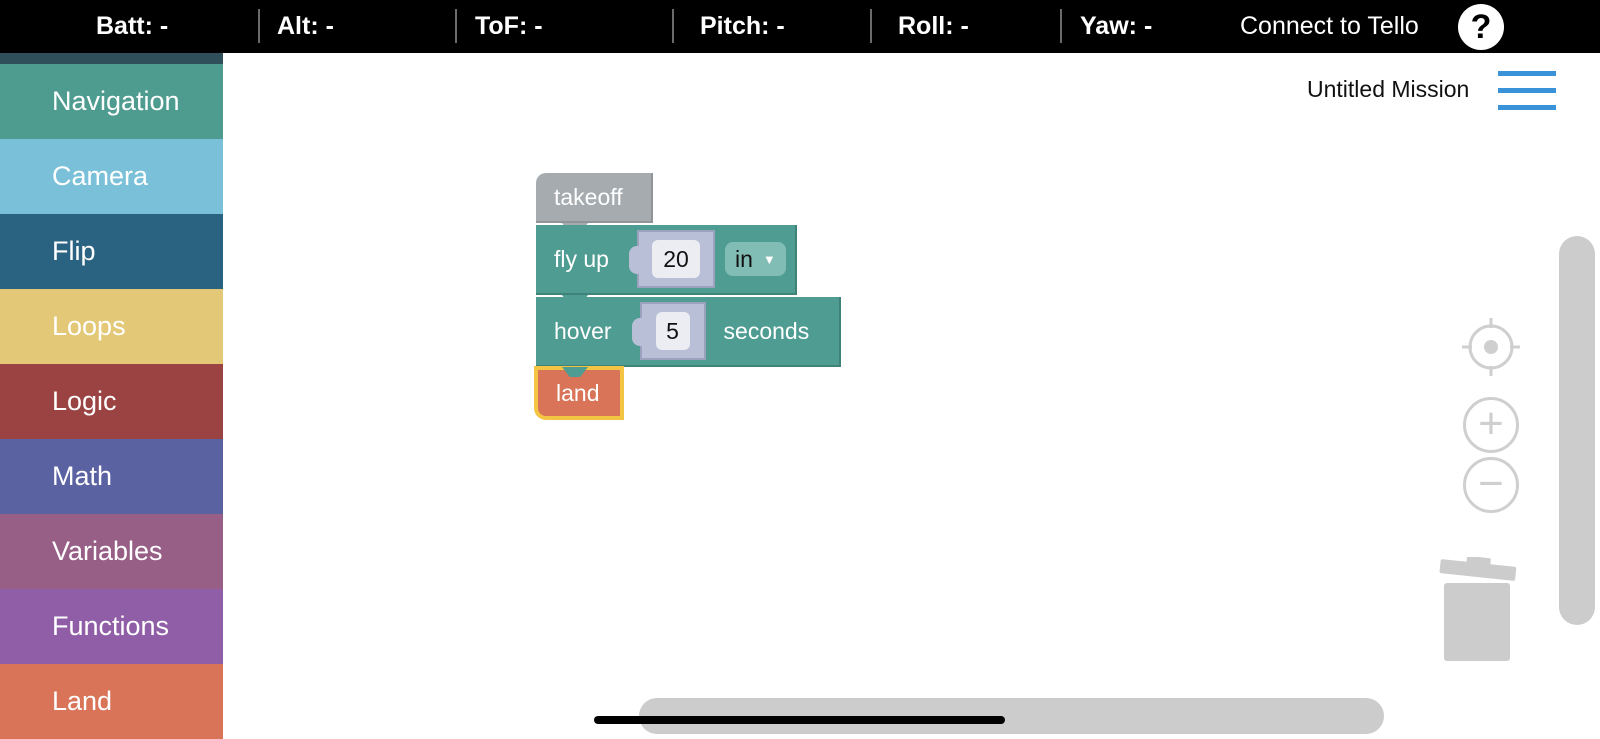 The image size is (1600, 739). What do you see at coordinates (329, 26) in the screenshot?
I see `altitude-value: -` at bounding box center [329, 26].